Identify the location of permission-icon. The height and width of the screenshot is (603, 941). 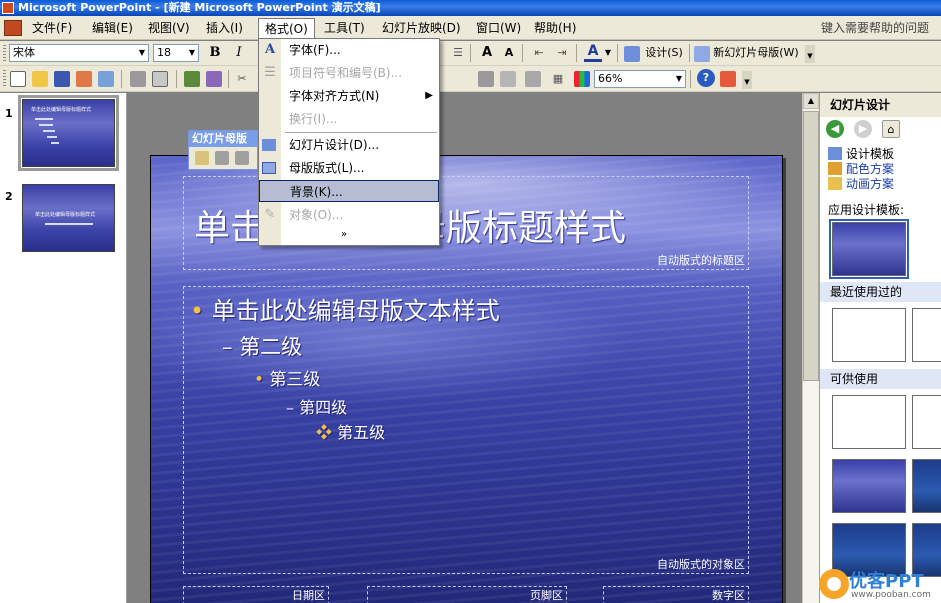
(84, 79).